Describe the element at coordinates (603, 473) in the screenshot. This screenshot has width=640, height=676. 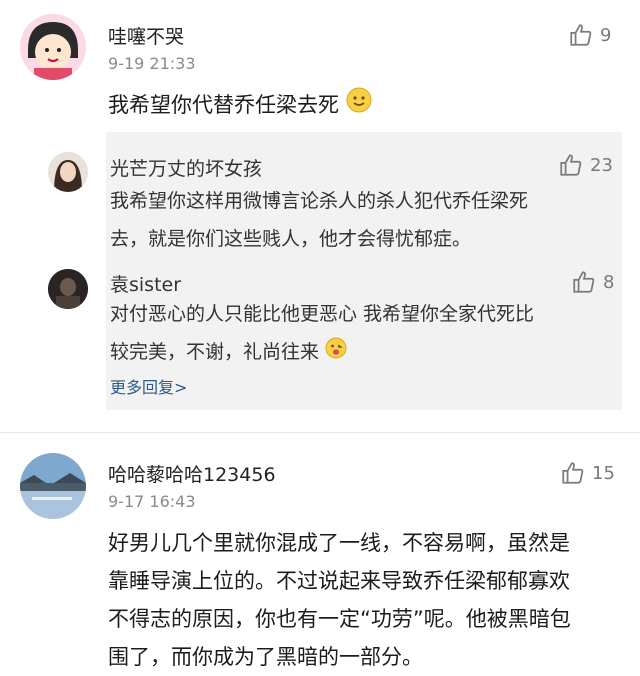
I see `like-count: 15` at that location.